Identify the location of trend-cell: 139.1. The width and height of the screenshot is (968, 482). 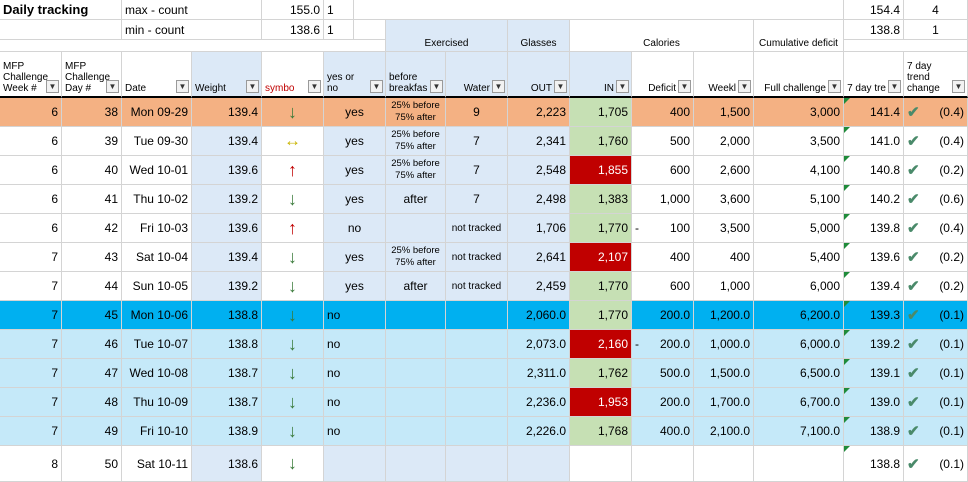
(874, 373).